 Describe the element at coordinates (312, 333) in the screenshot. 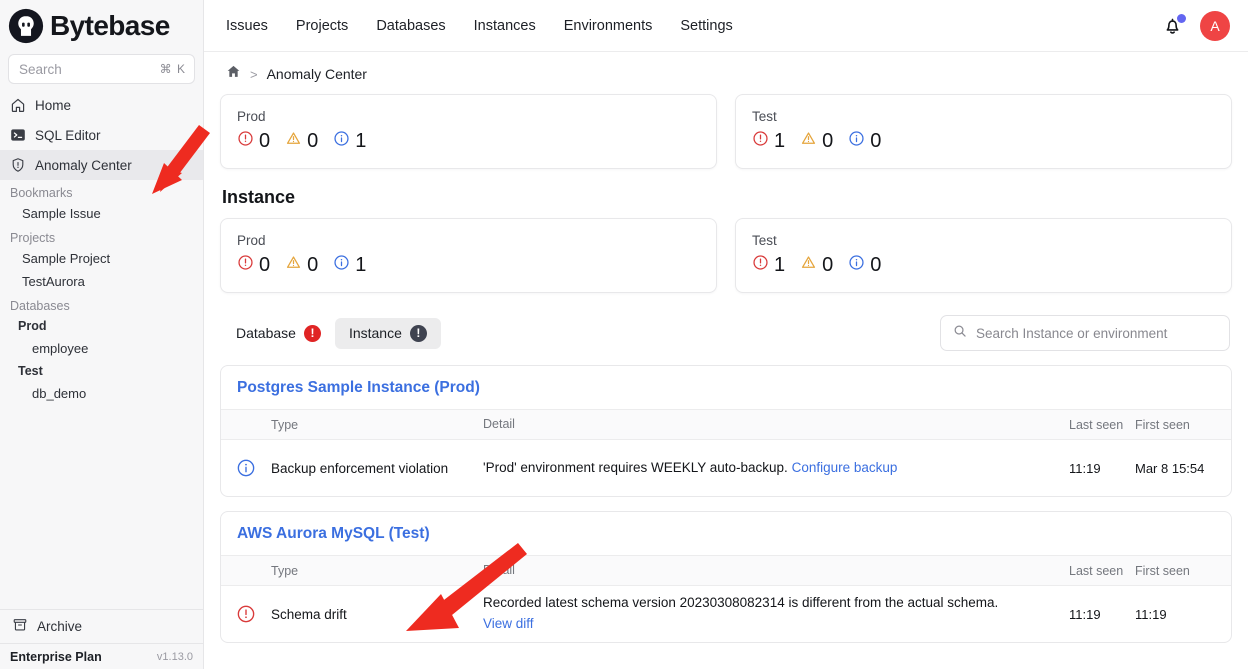

I see `database-alert-badge: !` at that location.